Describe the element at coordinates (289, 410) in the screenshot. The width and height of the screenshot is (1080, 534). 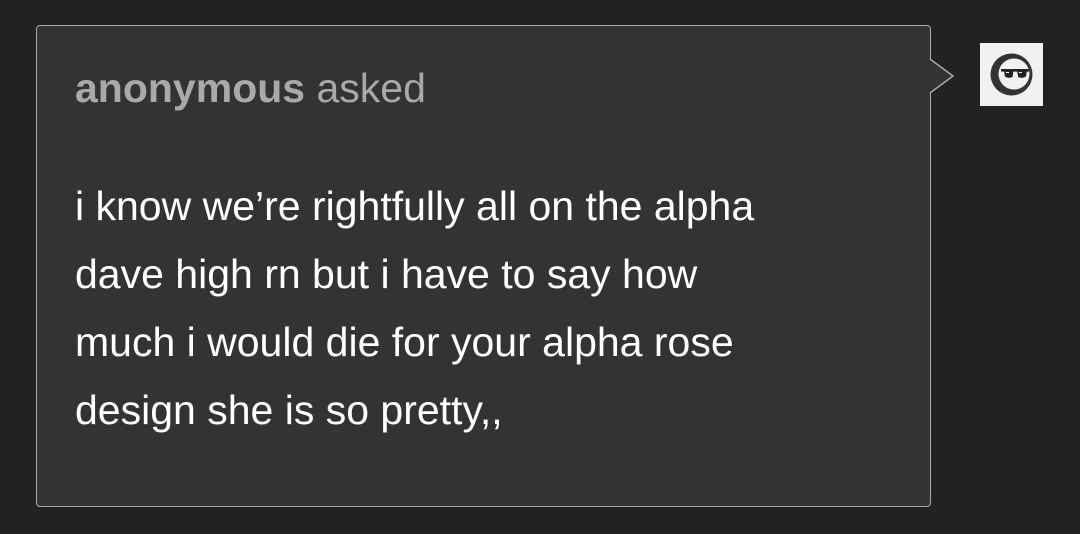
I see `question-line: design she is so pretty,,` at that location.